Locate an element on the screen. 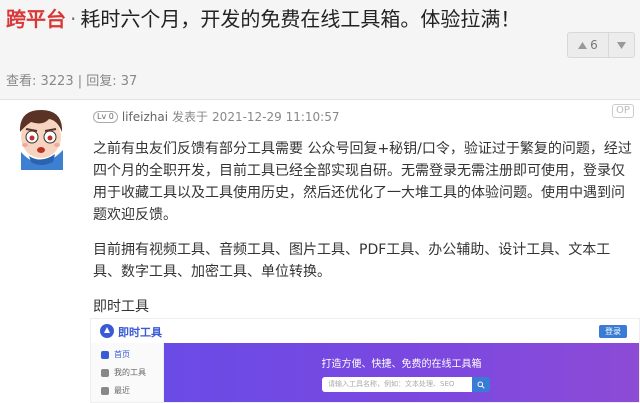 This screenshot has height=403, width=640. op-badge: OP is located at coordinates (623, 111).